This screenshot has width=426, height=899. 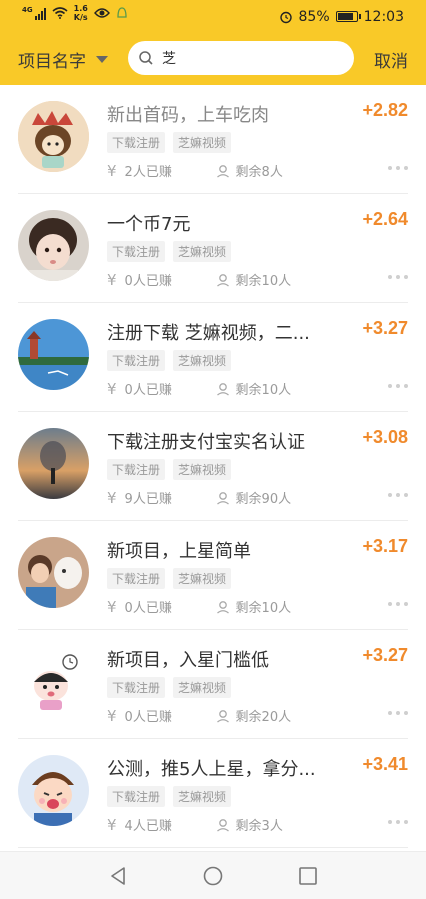 I want to click on list-item: 新项目，上星简单 +3.17 下载注册 芝嫲视频 ¥ 0人已赚 剩余10人, so click(x=213, y=575).